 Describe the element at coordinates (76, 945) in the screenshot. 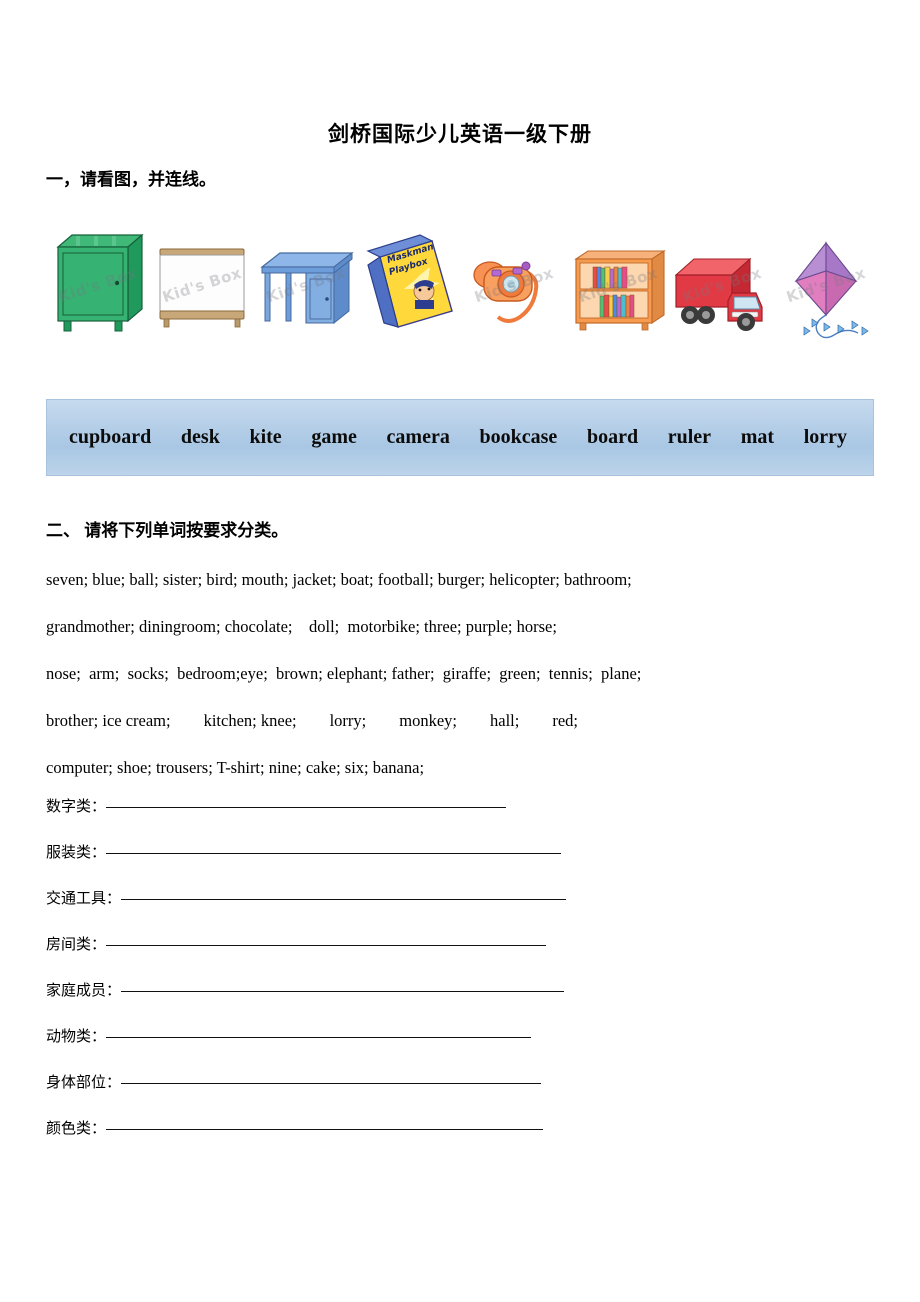

I see `category-label: 房间类：` at that location.